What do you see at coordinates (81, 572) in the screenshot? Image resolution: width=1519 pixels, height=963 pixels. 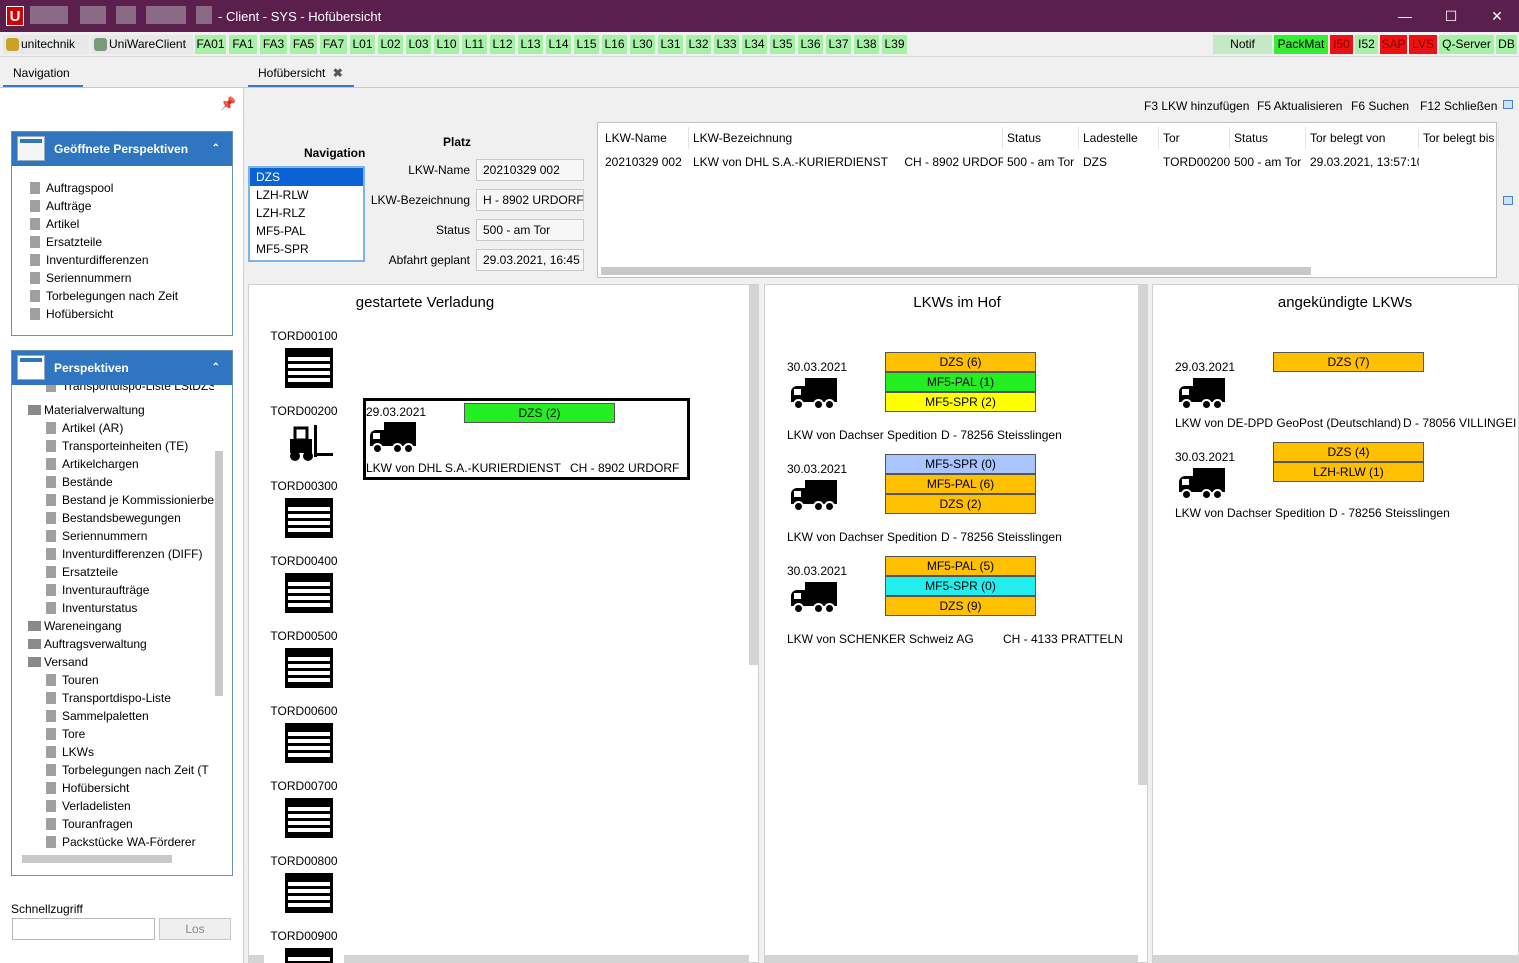 I see `perspective-item: Ersatzteile` at bounding box center [81, 572].